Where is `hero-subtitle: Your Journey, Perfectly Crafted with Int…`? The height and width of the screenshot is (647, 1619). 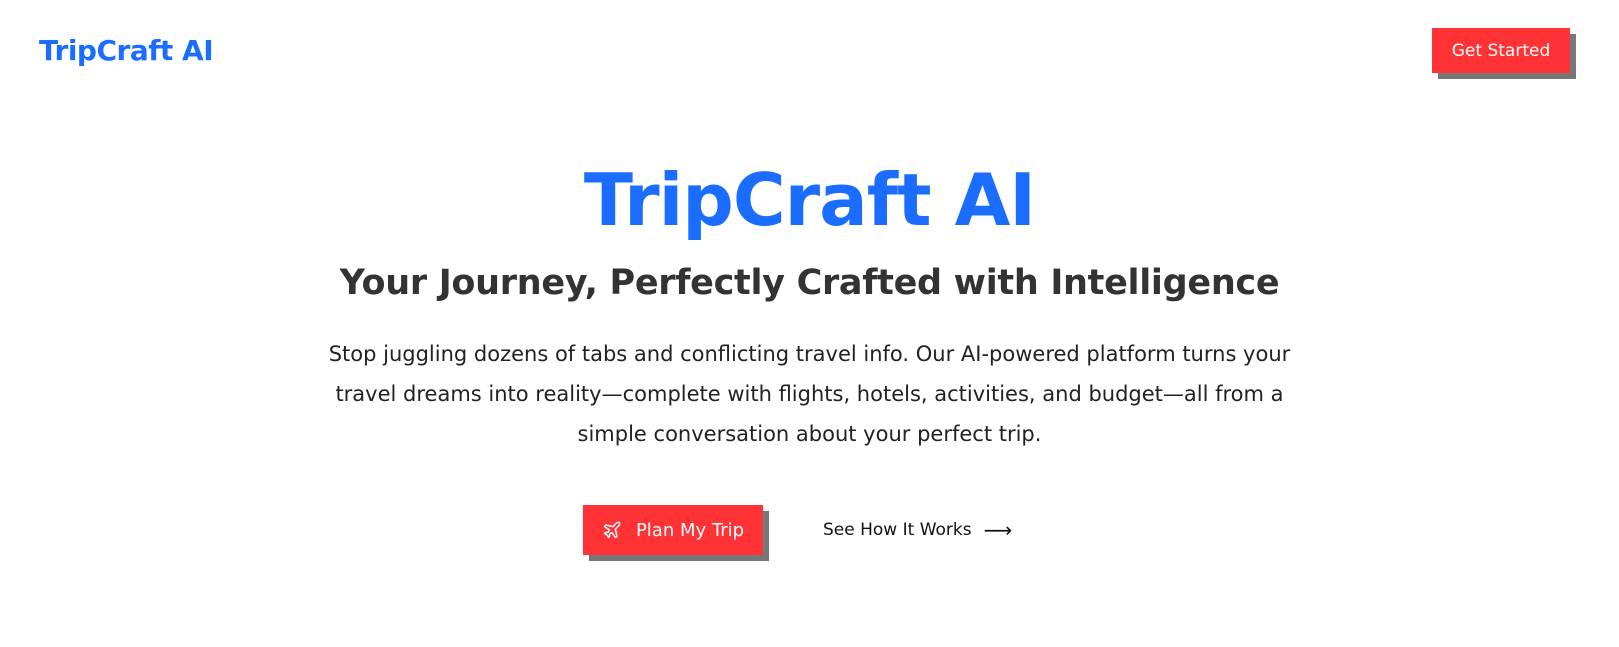
hero-subtitle: Your Journey, Perfectly Crafted with Int… is located at coordinates (809, 283).